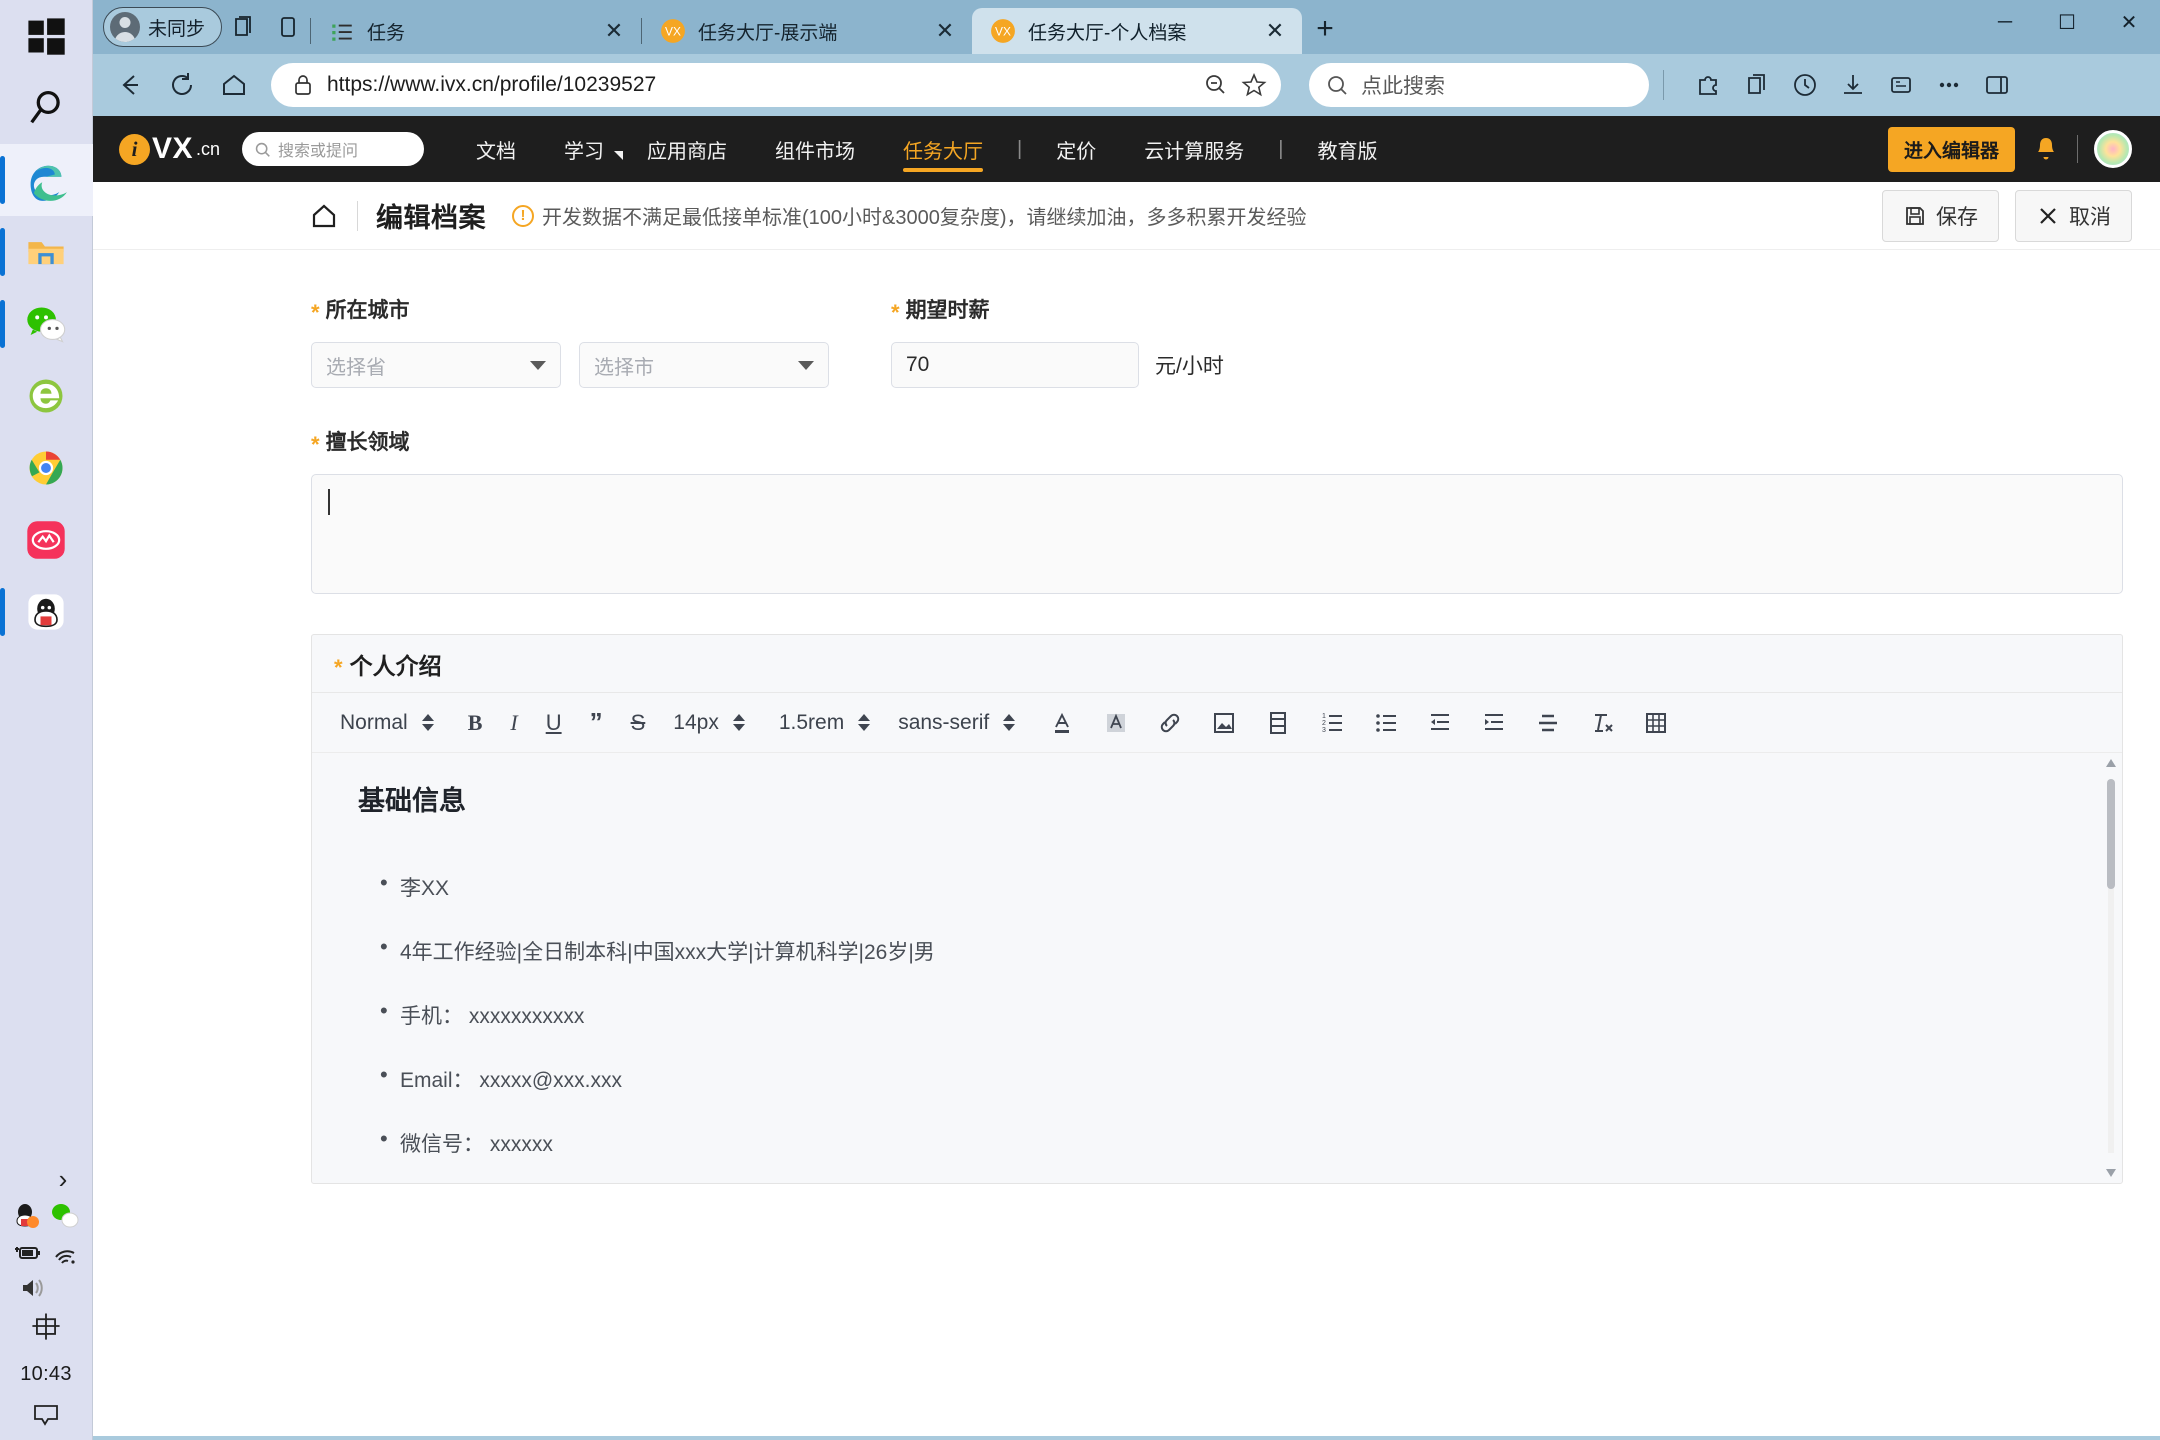 Image resolution: width=2160 pixels, height=1440 pixels. I want to click on file-explorer-button, so click(46, 252).